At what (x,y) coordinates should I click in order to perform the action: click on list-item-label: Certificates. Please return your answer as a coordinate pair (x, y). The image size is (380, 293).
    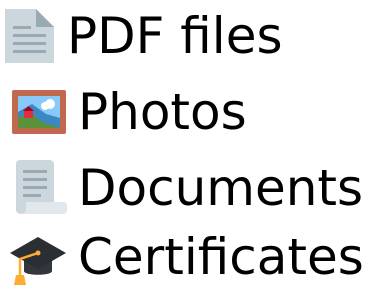
    Looking at the image, I should click on (221, 257).